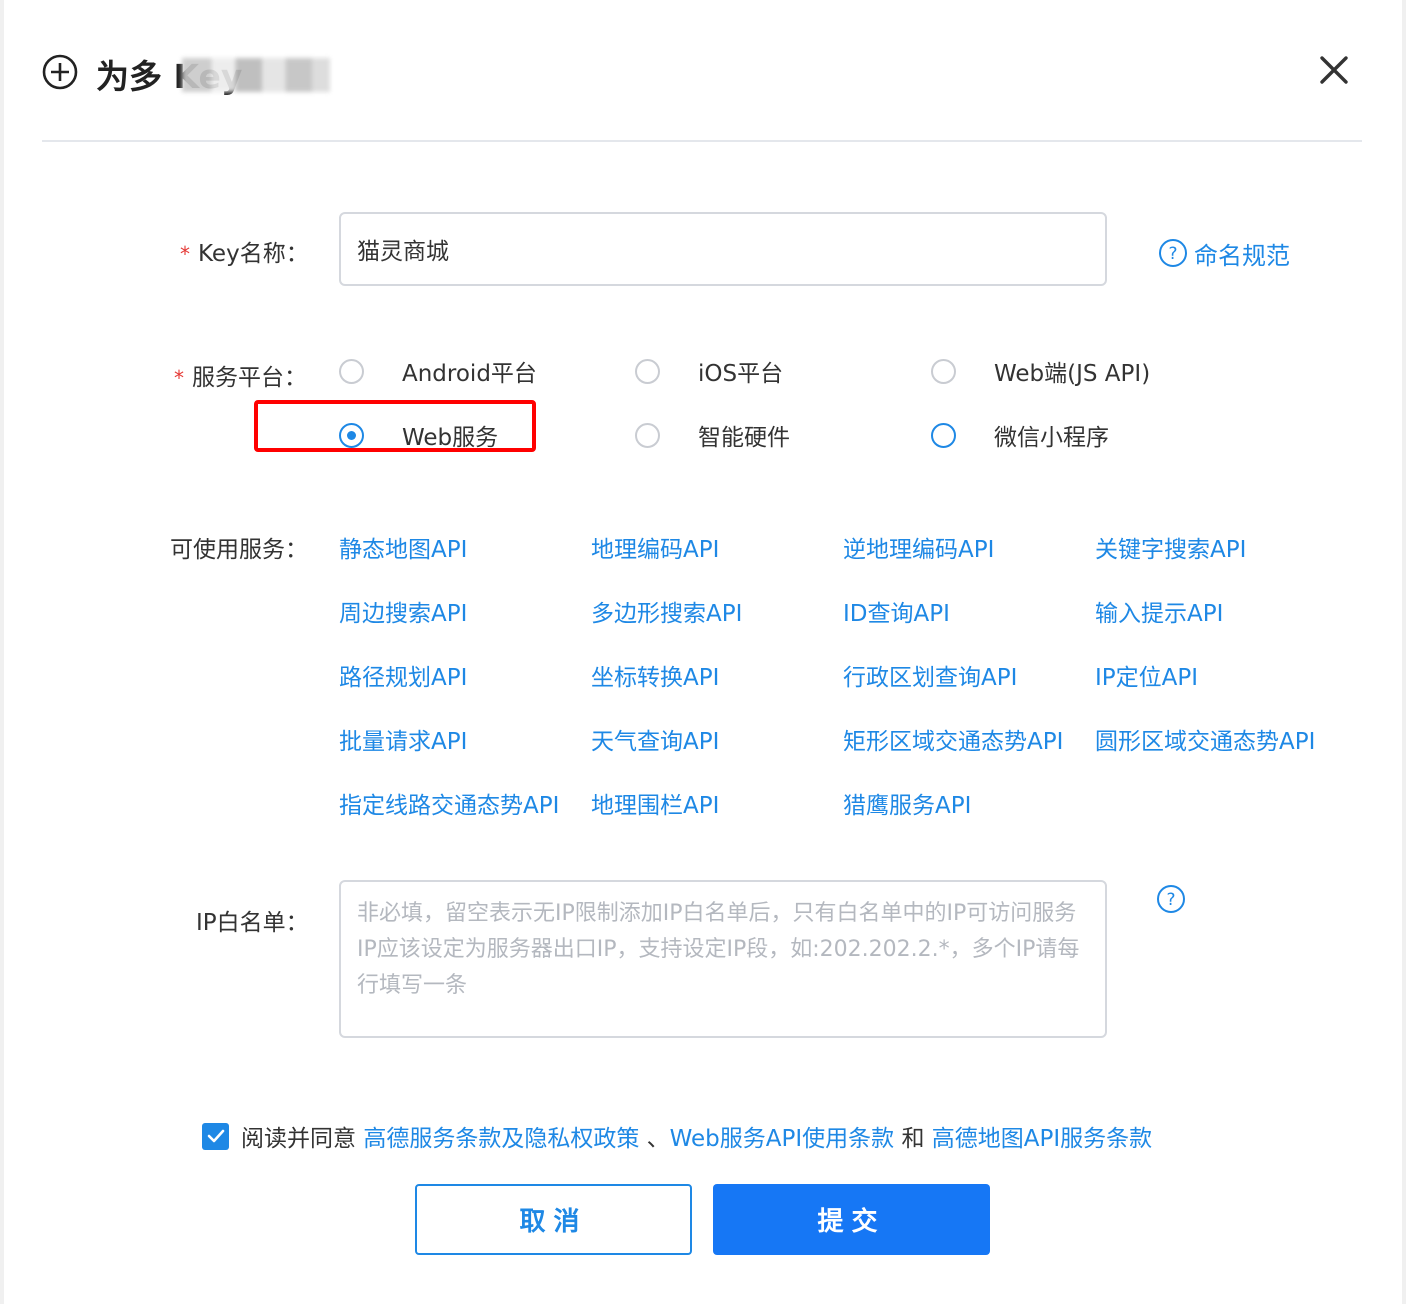  What do you see at coordinates (438, 371) in the screenshot?
I see `radio-android: Android平台` at bounding box center [438, 371].